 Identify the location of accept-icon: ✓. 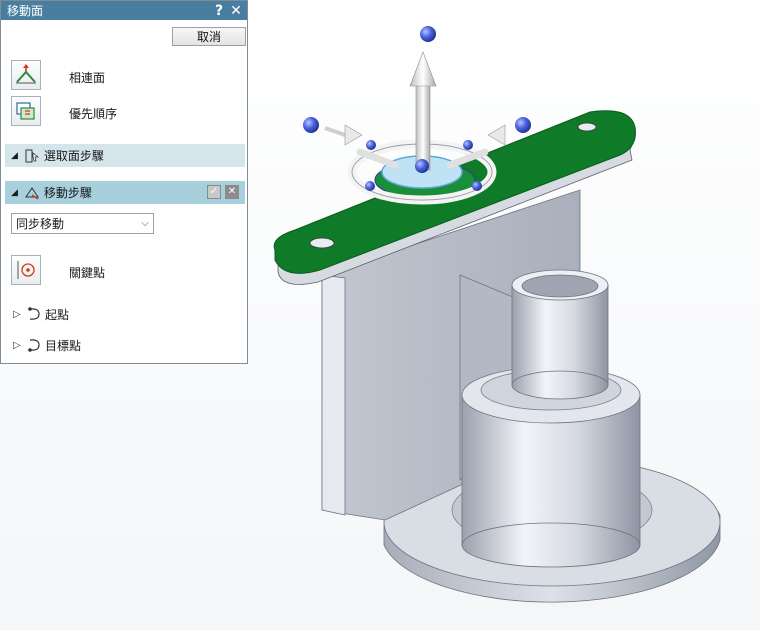
(214, 192).